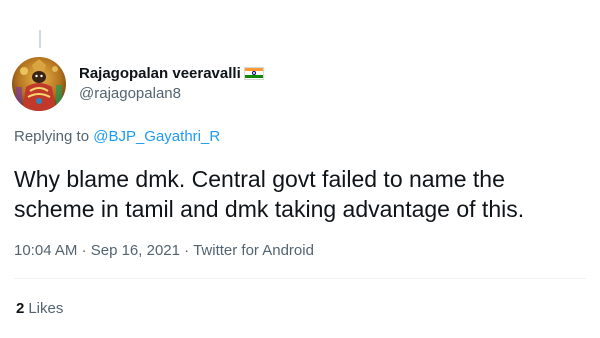 The width and height of the screenshot is (600, 338). I want to click on author-block: Rajagopalan veeravalli @rajagopalan8, so click(171, 82).